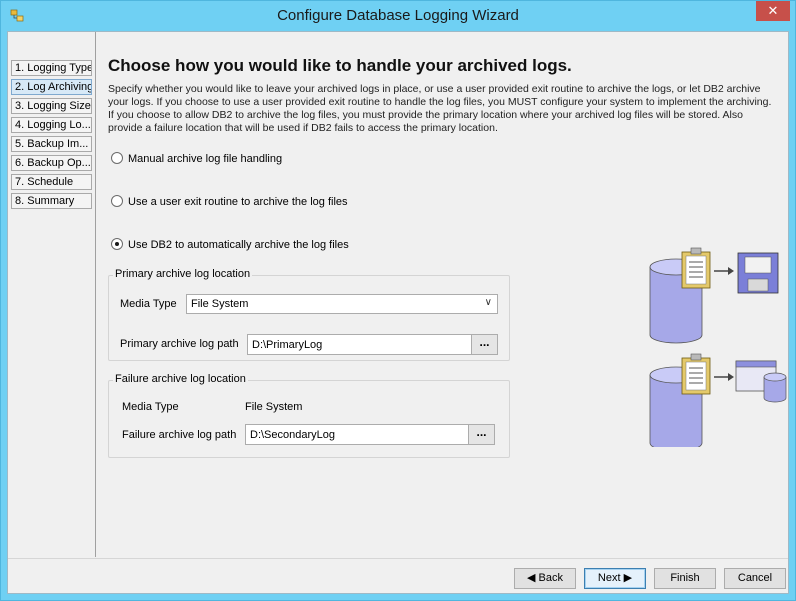 The height and width of the screenshot is (601, 796). I want to click on failure-path-label: Failure archive log path, so click(179, 435).